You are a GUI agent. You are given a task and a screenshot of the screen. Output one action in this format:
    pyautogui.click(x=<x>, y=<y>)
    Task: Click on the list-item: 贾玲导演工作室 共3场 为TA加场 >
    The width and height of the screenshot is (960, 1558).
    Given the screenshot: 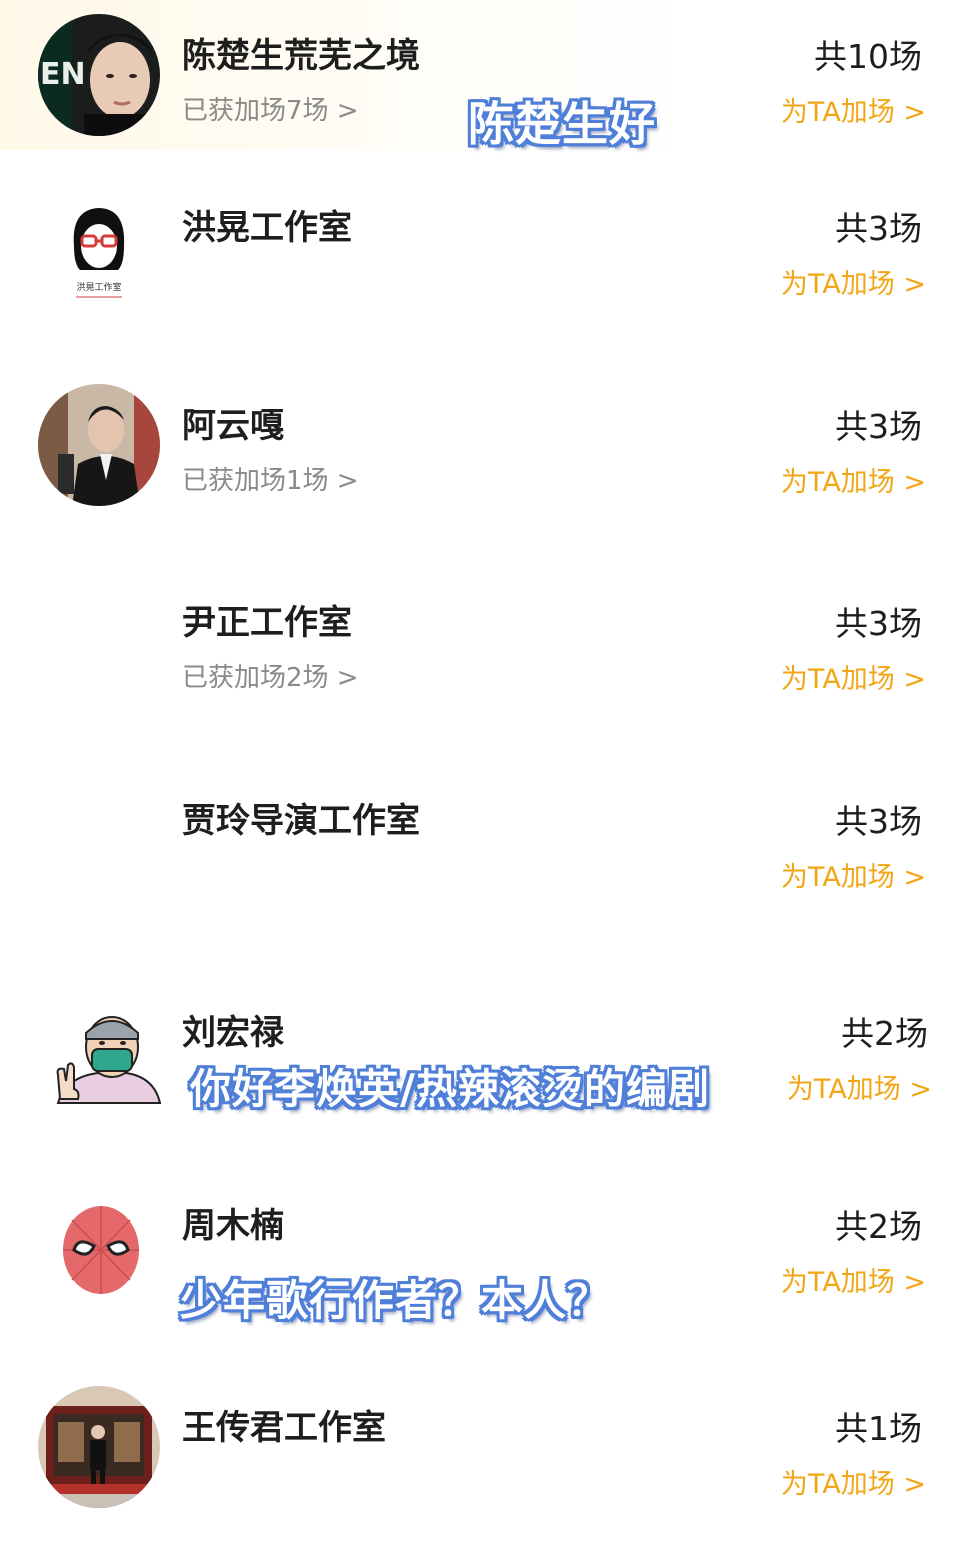 What is the action you would take?
    pyautogui.click(x=480, y=840)
    